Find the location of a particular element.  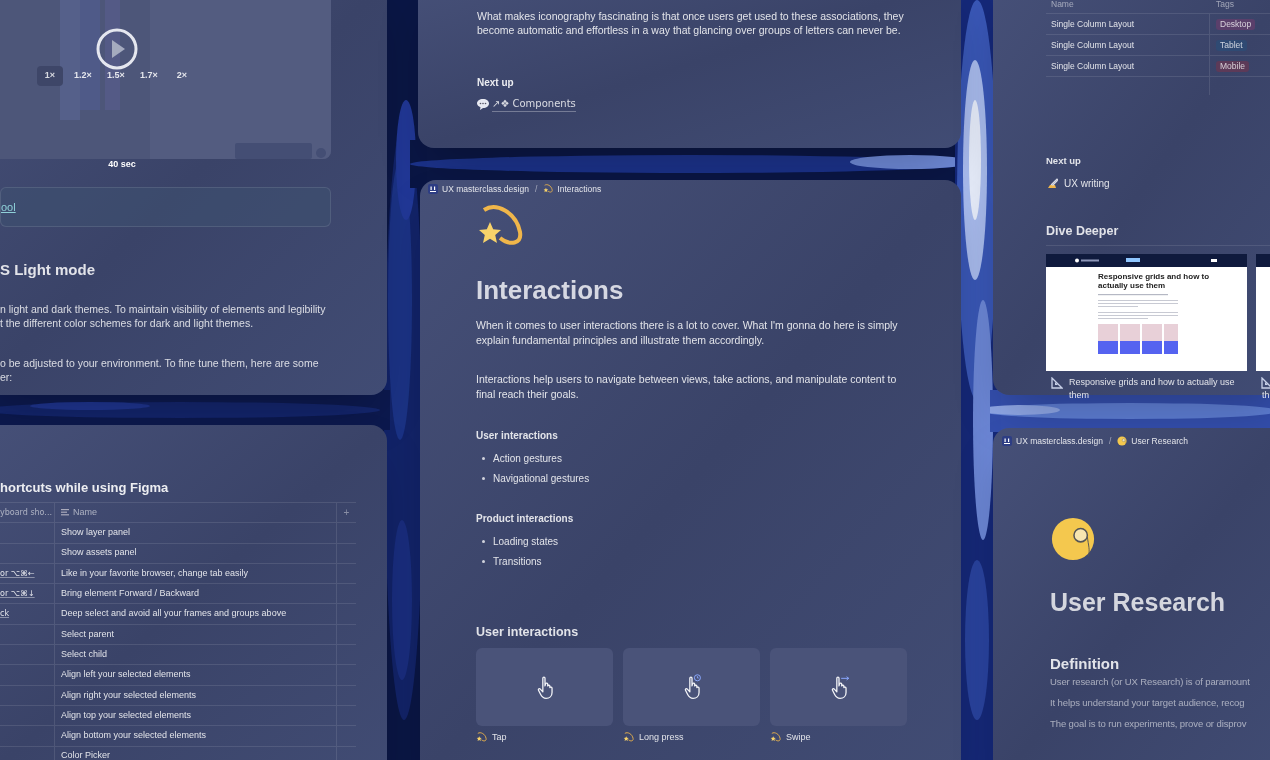

play-button is located at coordinates (117, 49).